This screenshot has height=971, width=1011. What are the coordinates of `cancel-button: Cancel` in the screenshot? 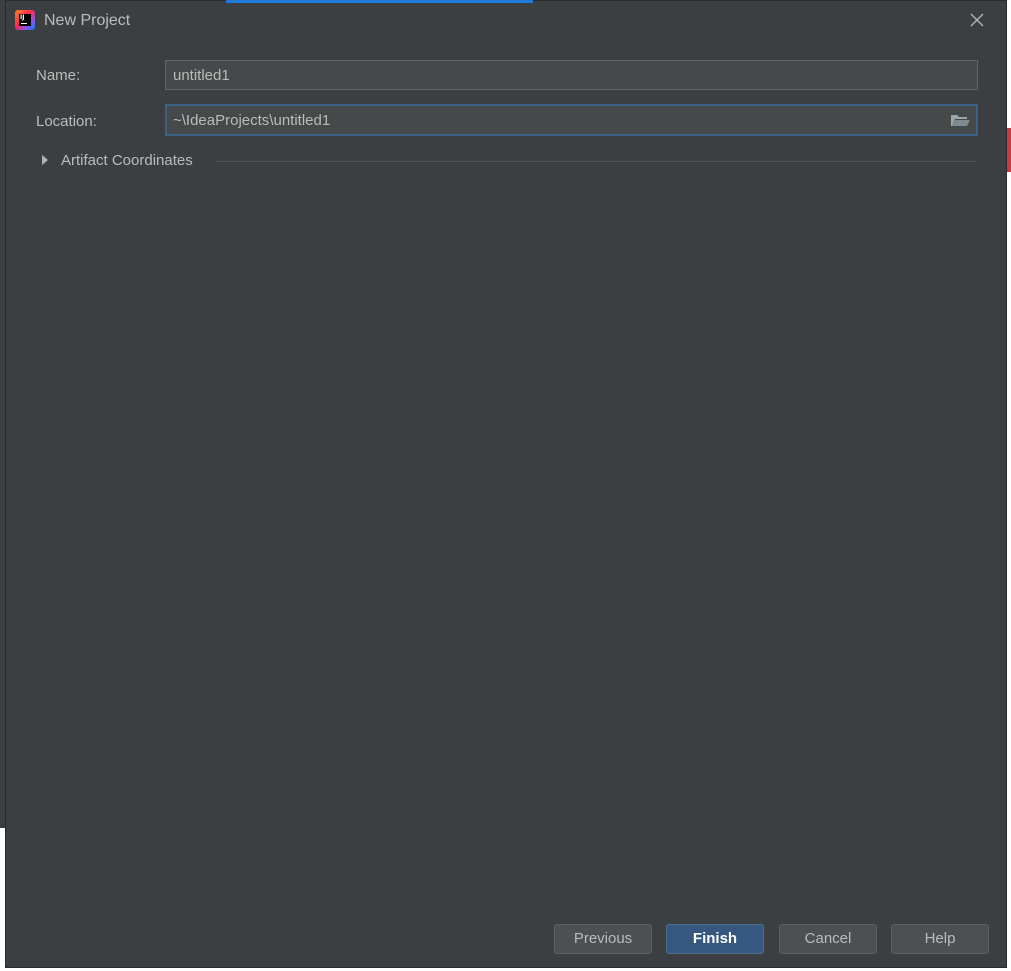 It's located at (828, 939).